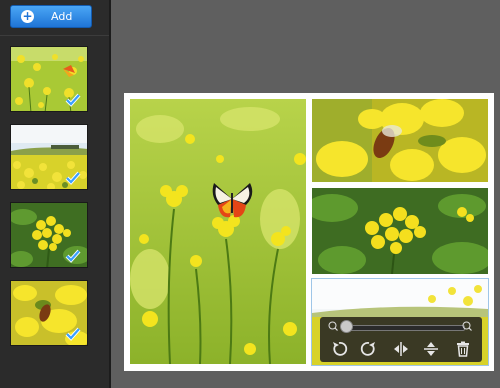  Describe the element at coordinates (467, 326) in the screenshot. I see `zoom-in-icon` at that location.